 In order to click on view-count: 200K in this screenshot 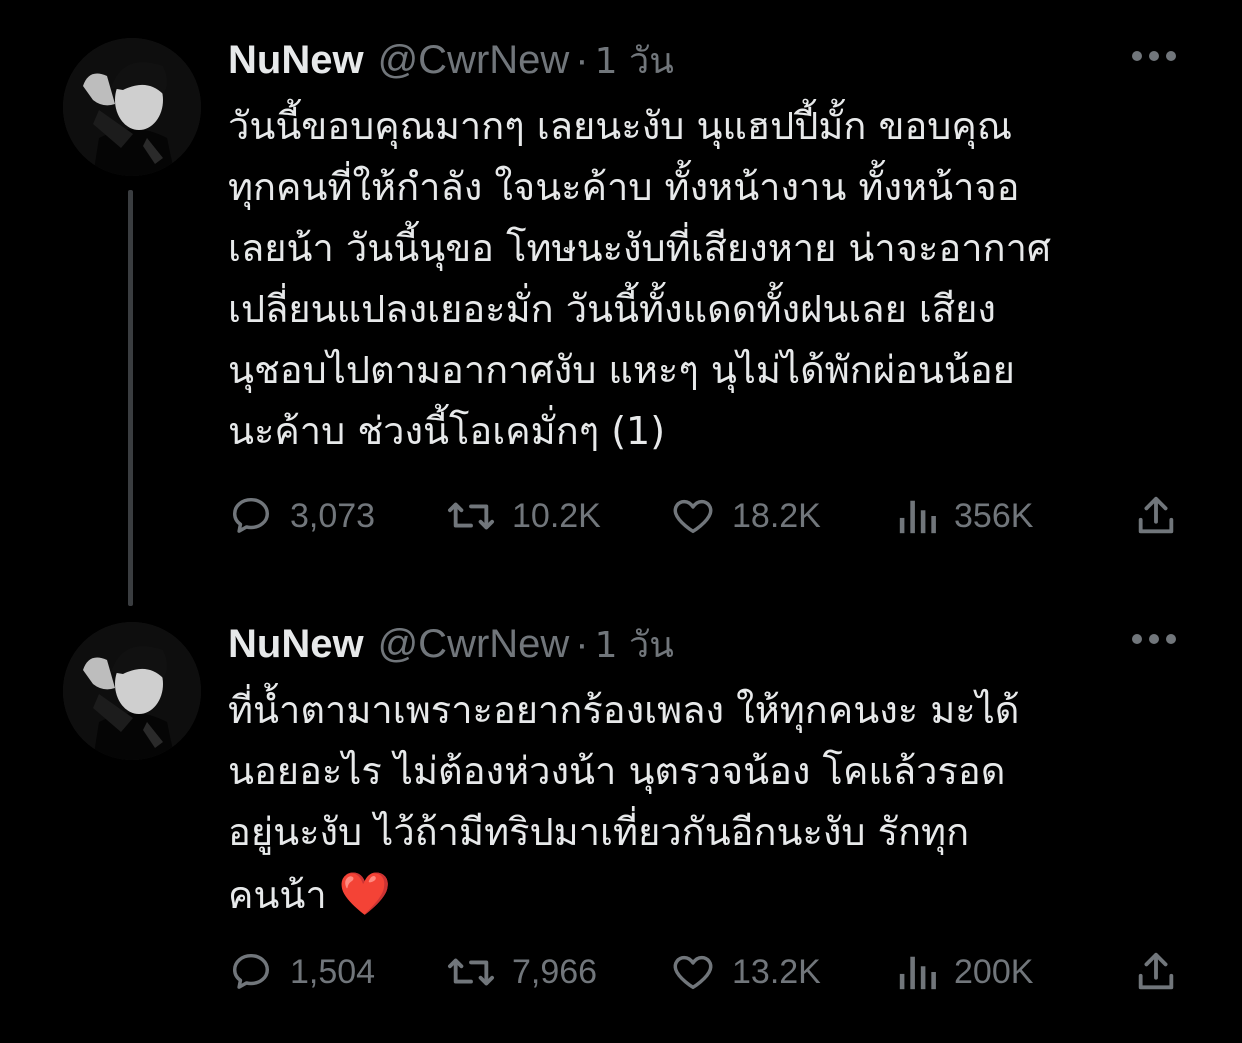, I will do `click(994, 971)`.